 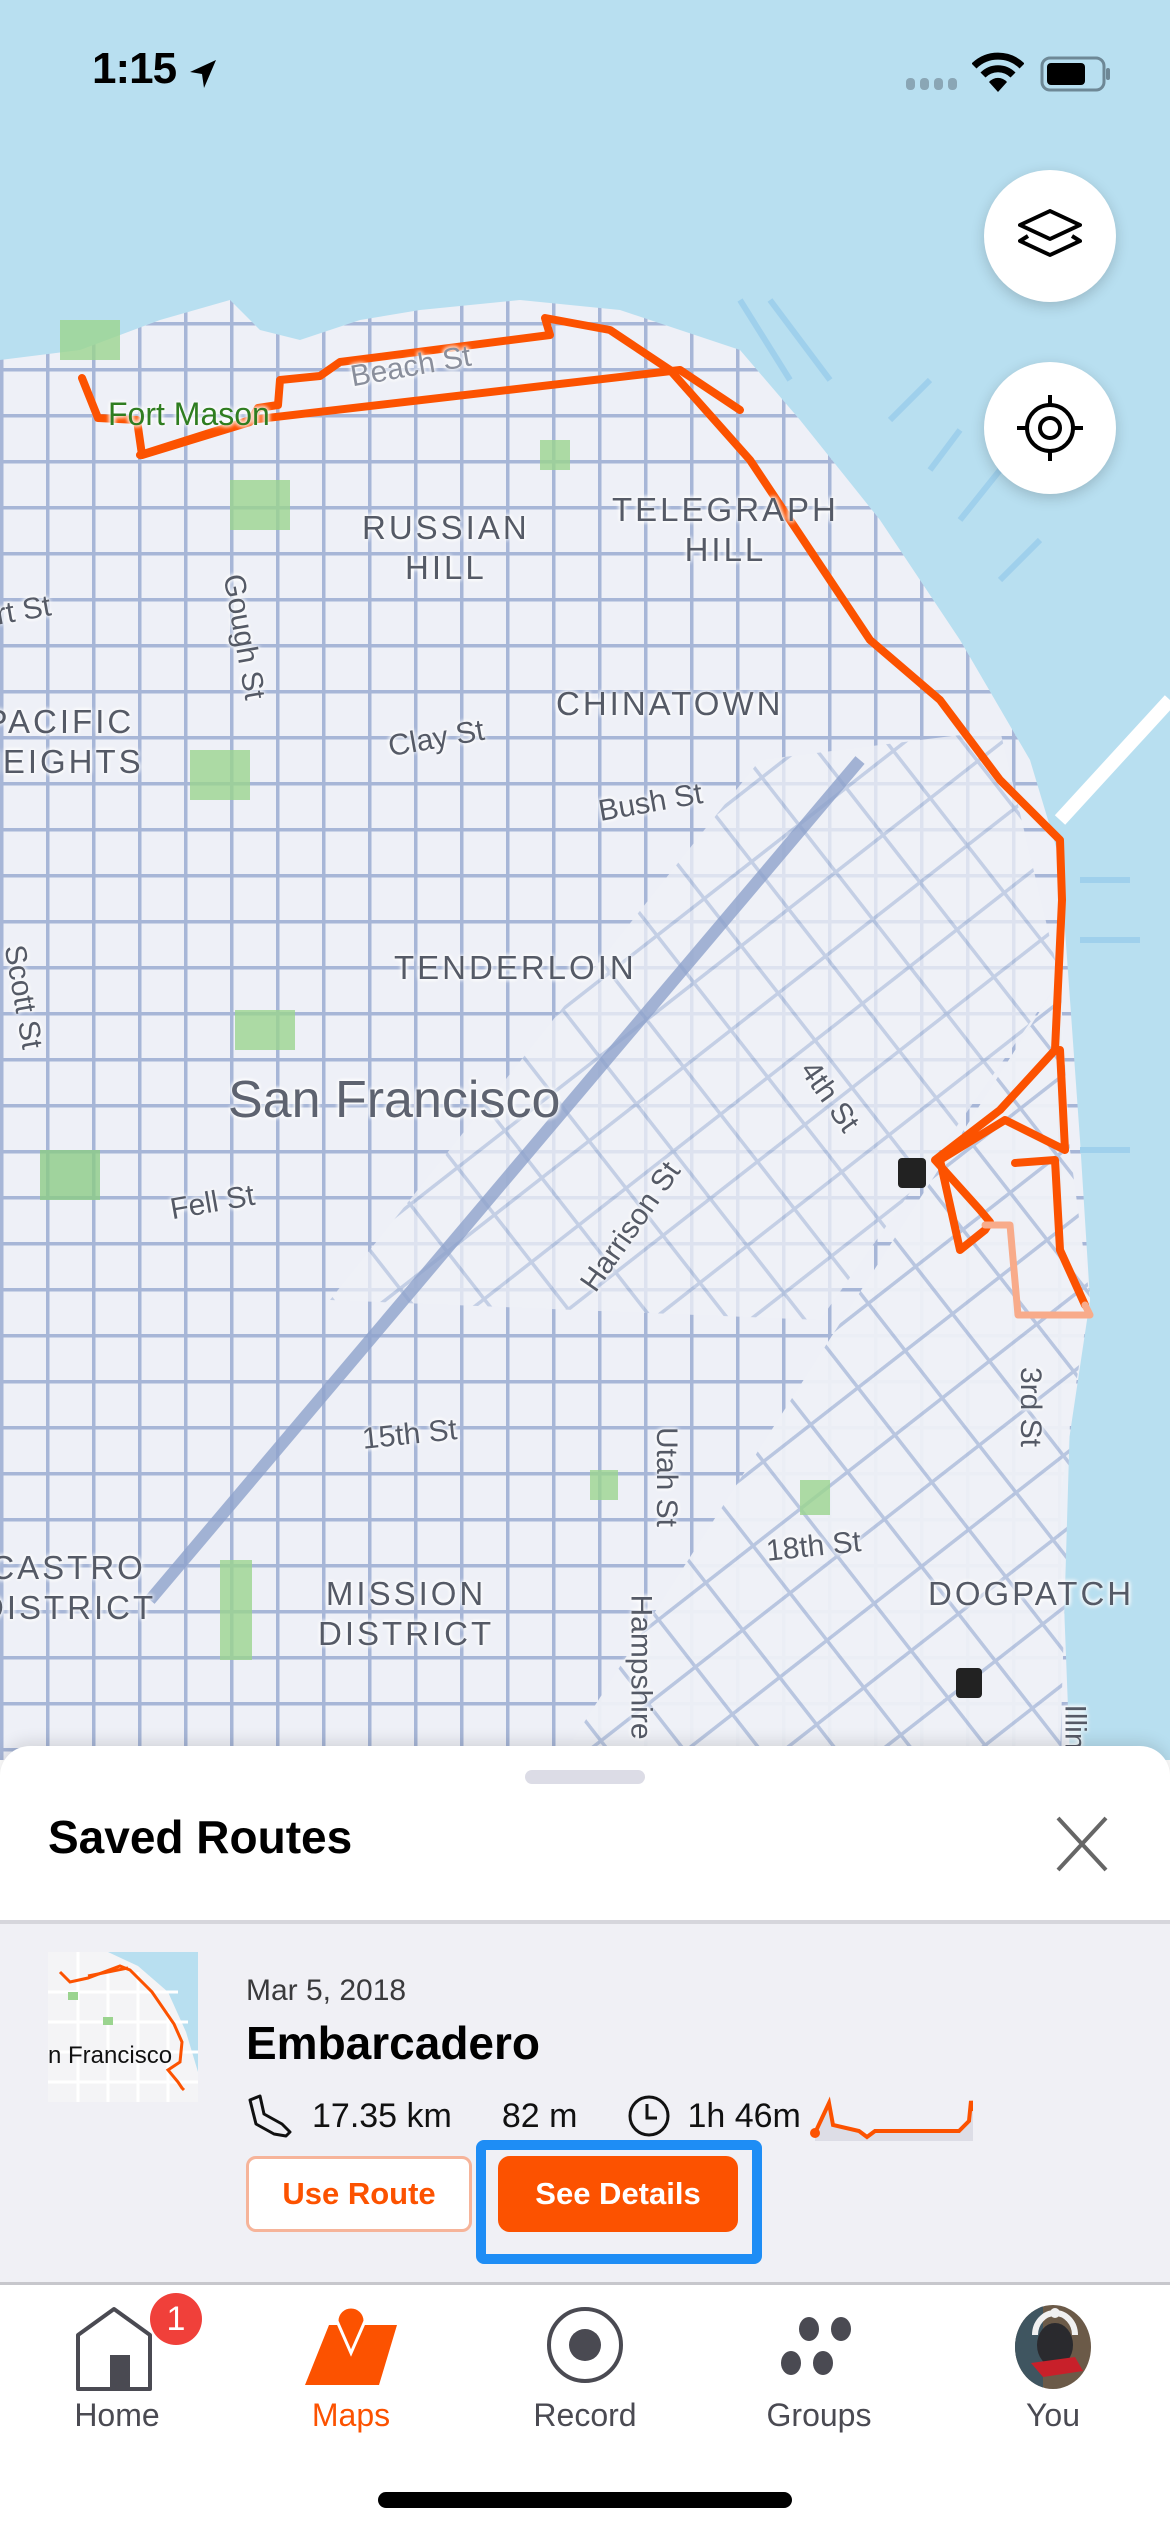 What do you see at coordinates (351, 2345) in the screenshot?
I see `maps-icon` at bounding box center [351, 2345].